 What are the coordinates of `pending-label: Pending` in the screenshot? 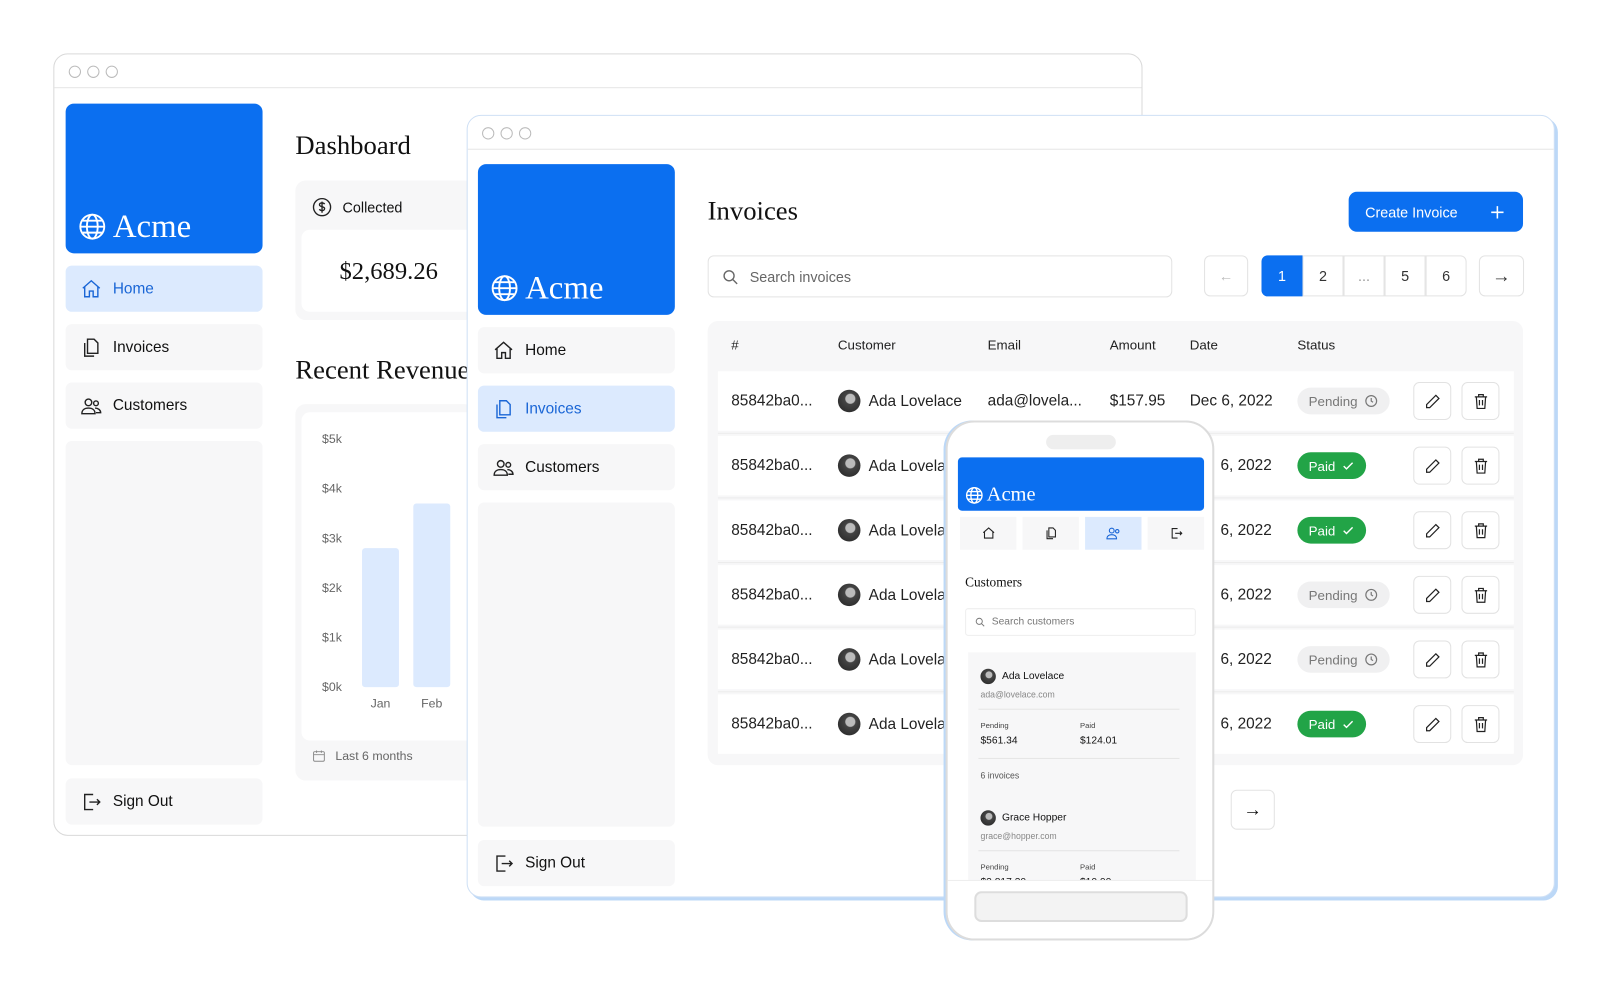 It's located at (994, 725).